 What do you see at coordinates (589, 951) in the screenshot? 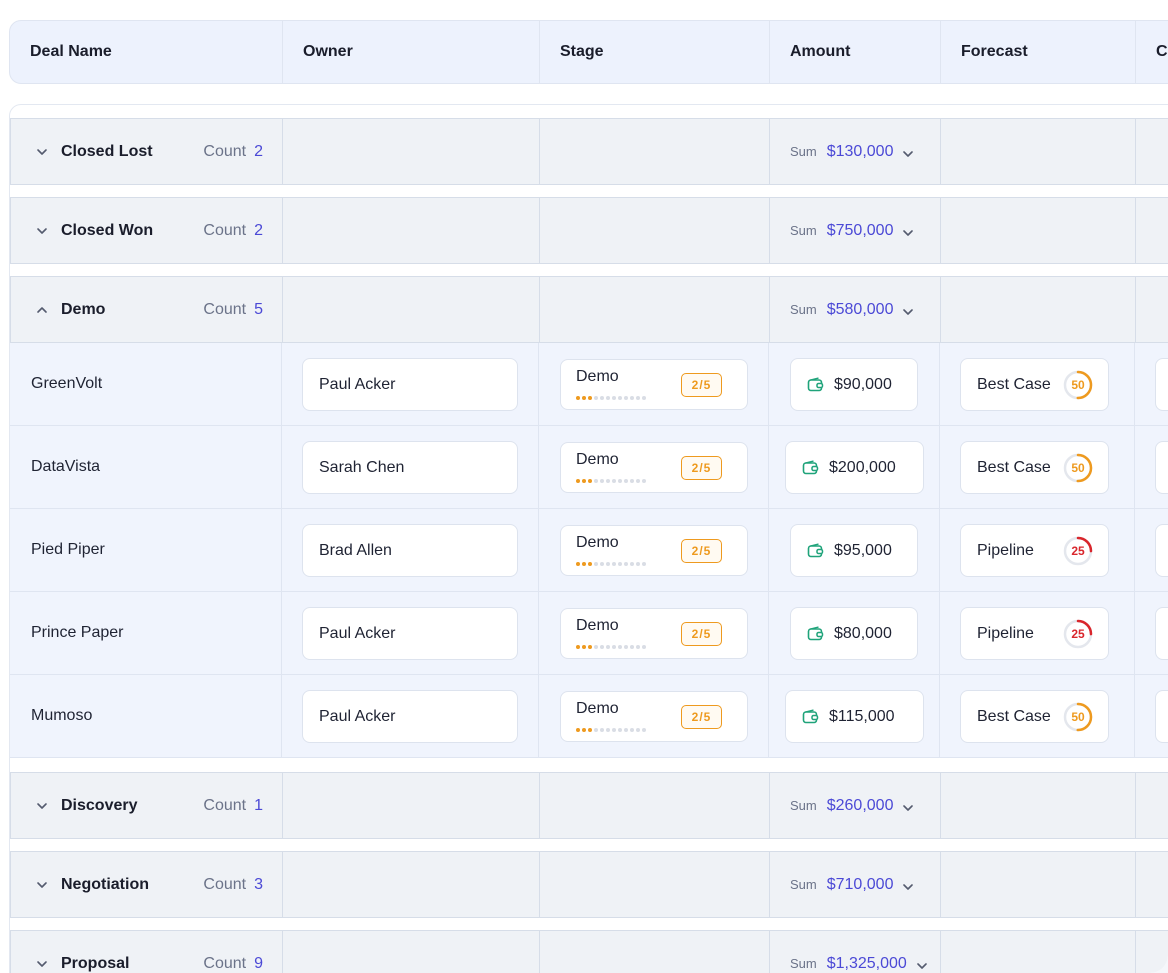
I see `group-row: Proposal Count 9 Sum $1,325,000` at bounding box center [589, 951].